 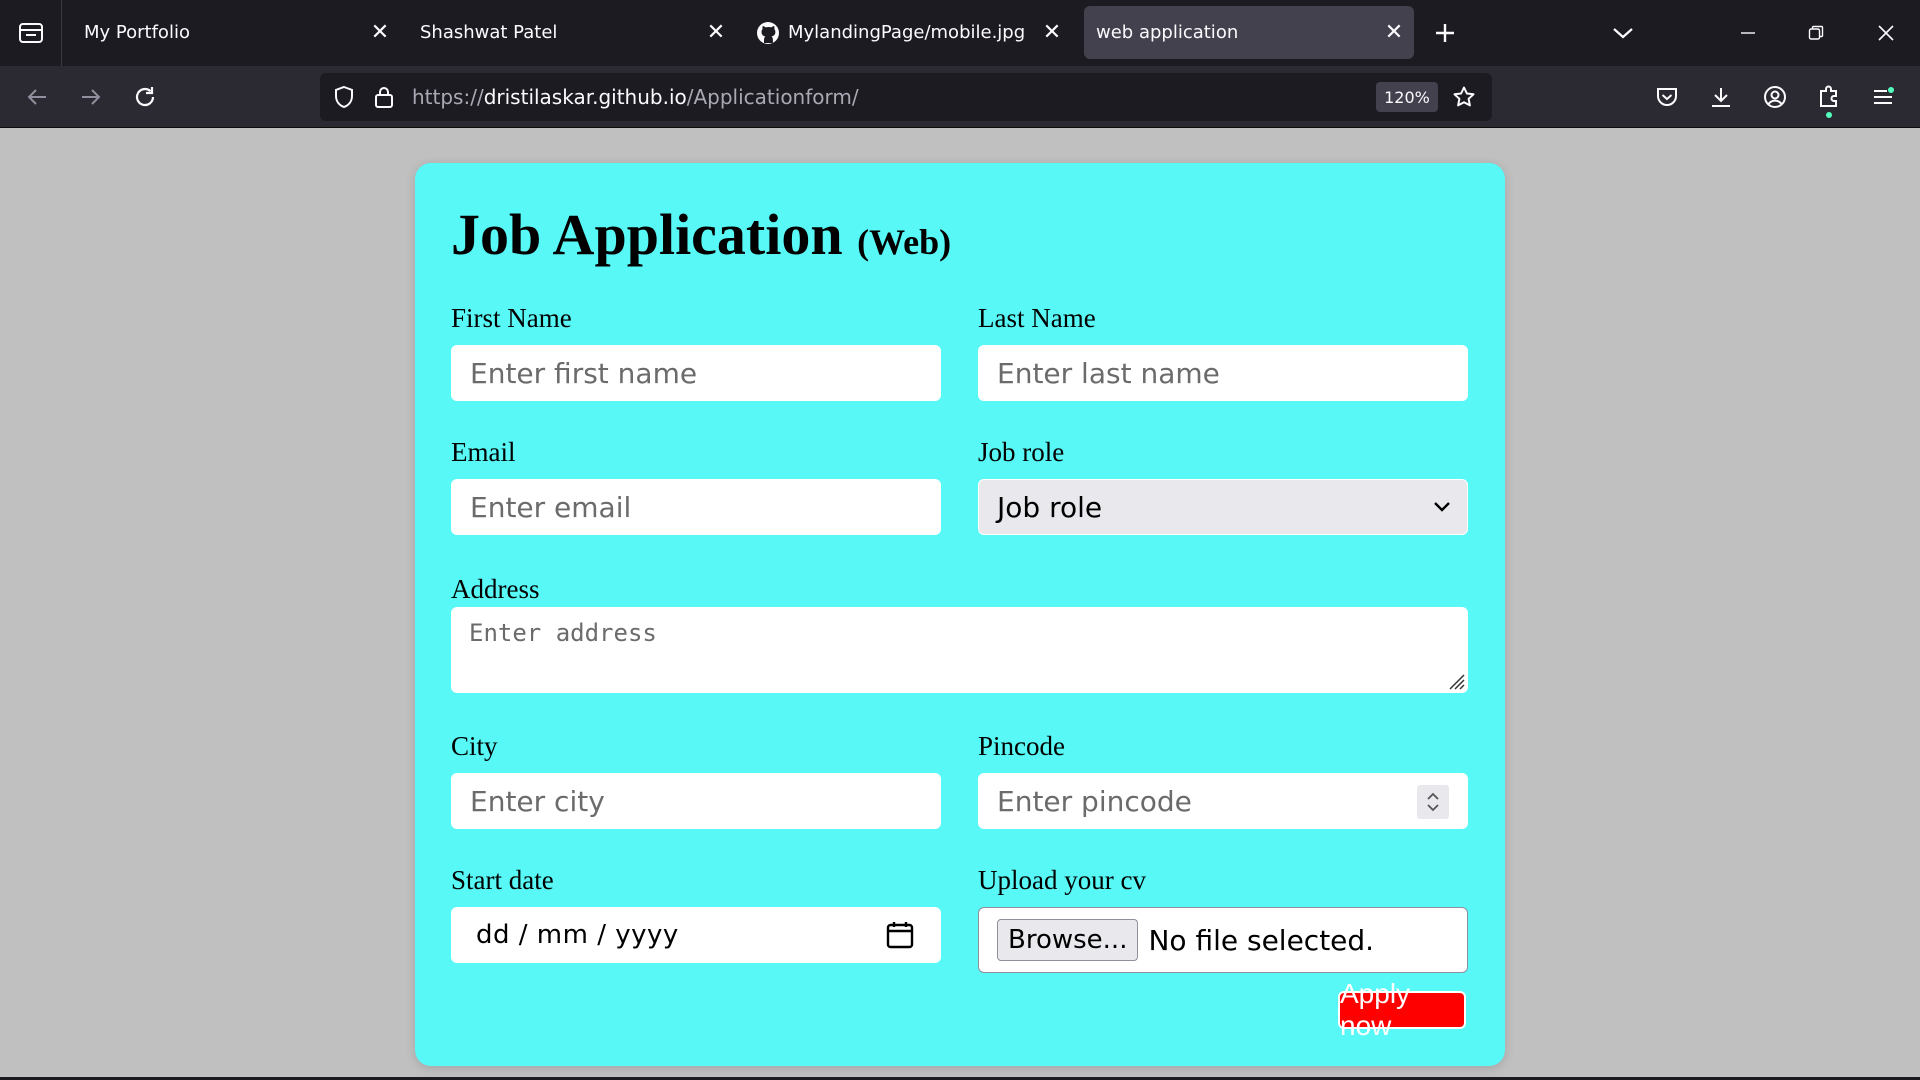 I want to click on reload-button, so click(x=145, y=97).